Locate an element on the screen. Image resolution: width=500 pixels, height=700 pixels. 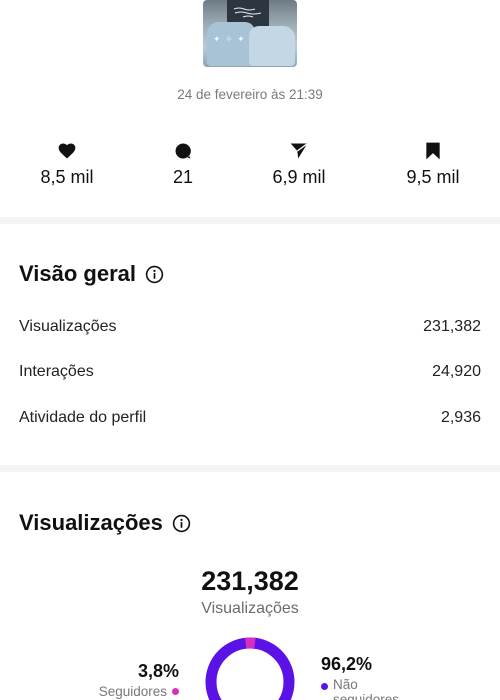
thumbnail-book-scribble is located at coordinates (247, 12).